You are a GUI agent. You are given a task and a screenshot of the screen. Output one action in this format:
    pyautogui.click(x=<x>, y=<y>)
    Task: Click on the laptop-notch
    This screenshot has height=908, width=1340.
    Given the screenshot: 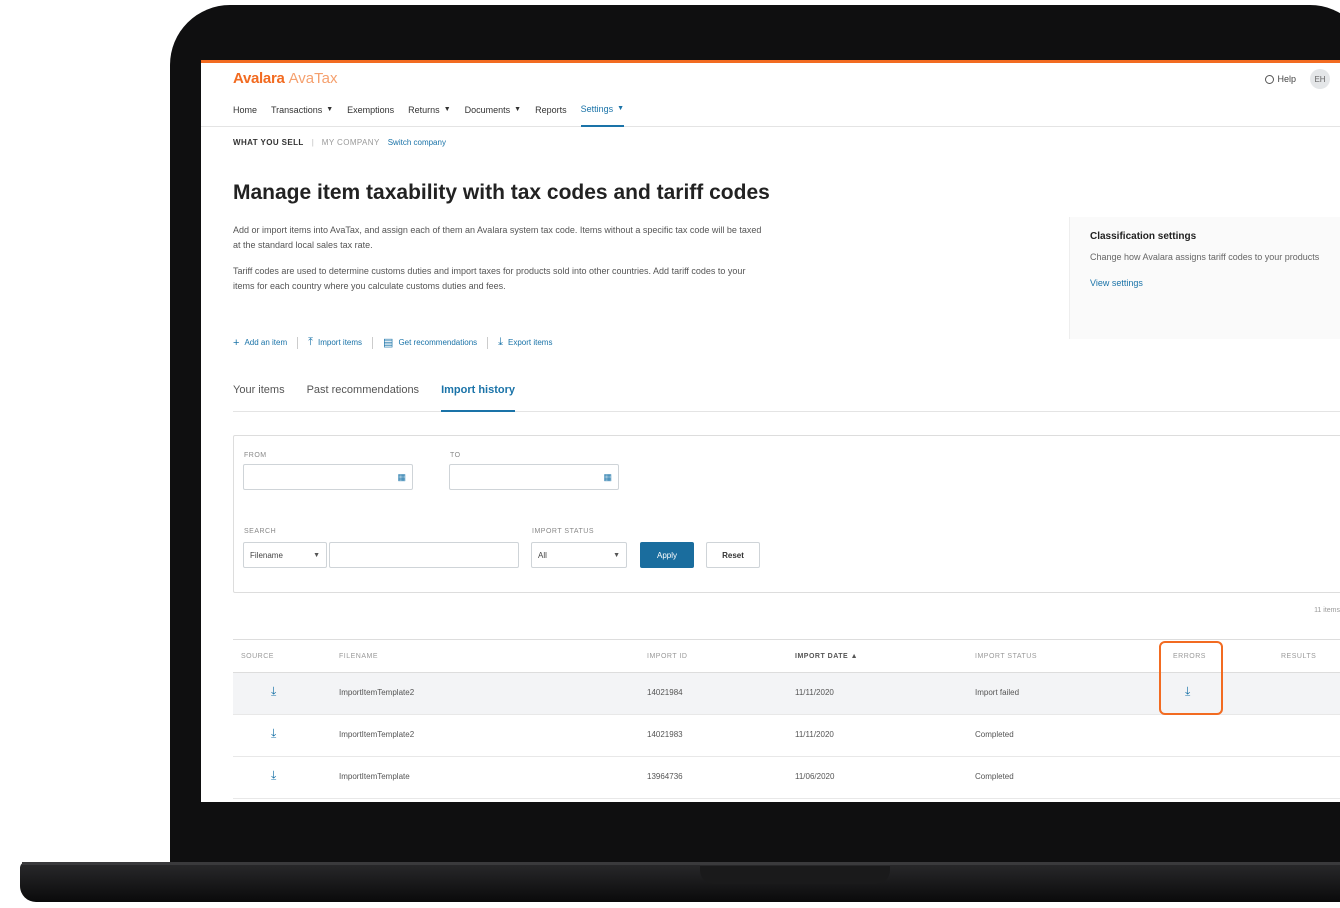 What is the action you would take?
    pyautogui.click(x=795, y=875)
    